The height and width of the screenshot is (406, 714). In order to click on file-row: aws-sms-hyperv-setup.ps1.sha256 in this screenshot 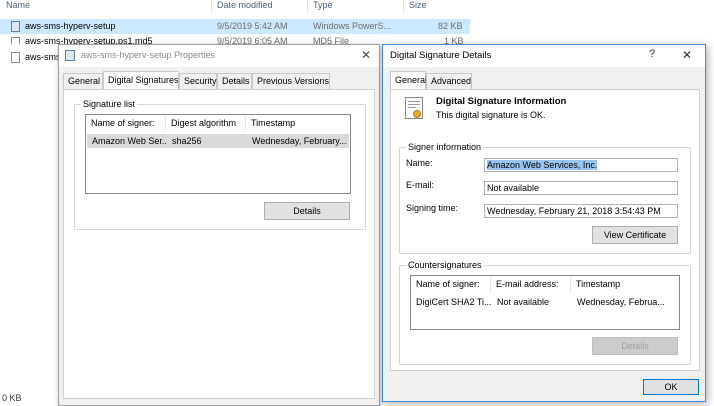, I will do `click(29, 57)`.